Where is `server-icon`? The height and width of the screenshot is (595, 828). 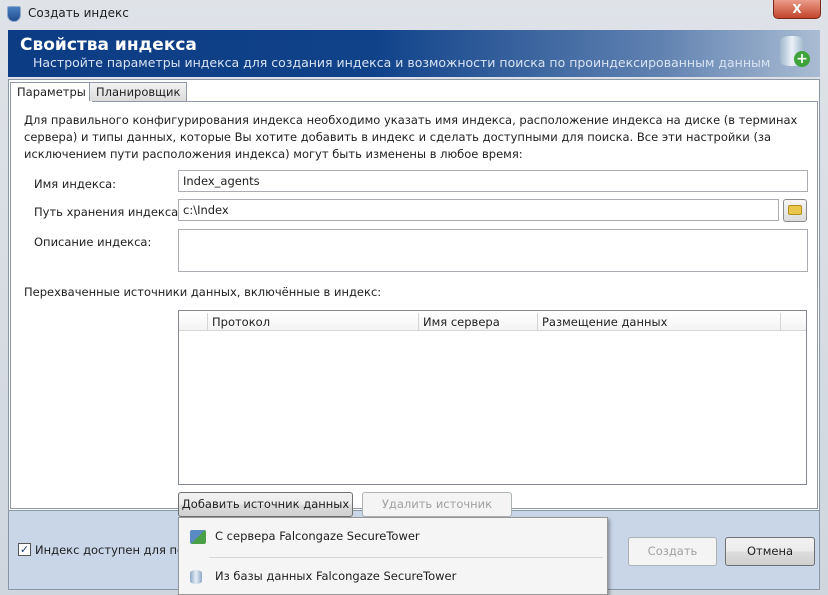 server-icon is located at coordinates (198, 537).